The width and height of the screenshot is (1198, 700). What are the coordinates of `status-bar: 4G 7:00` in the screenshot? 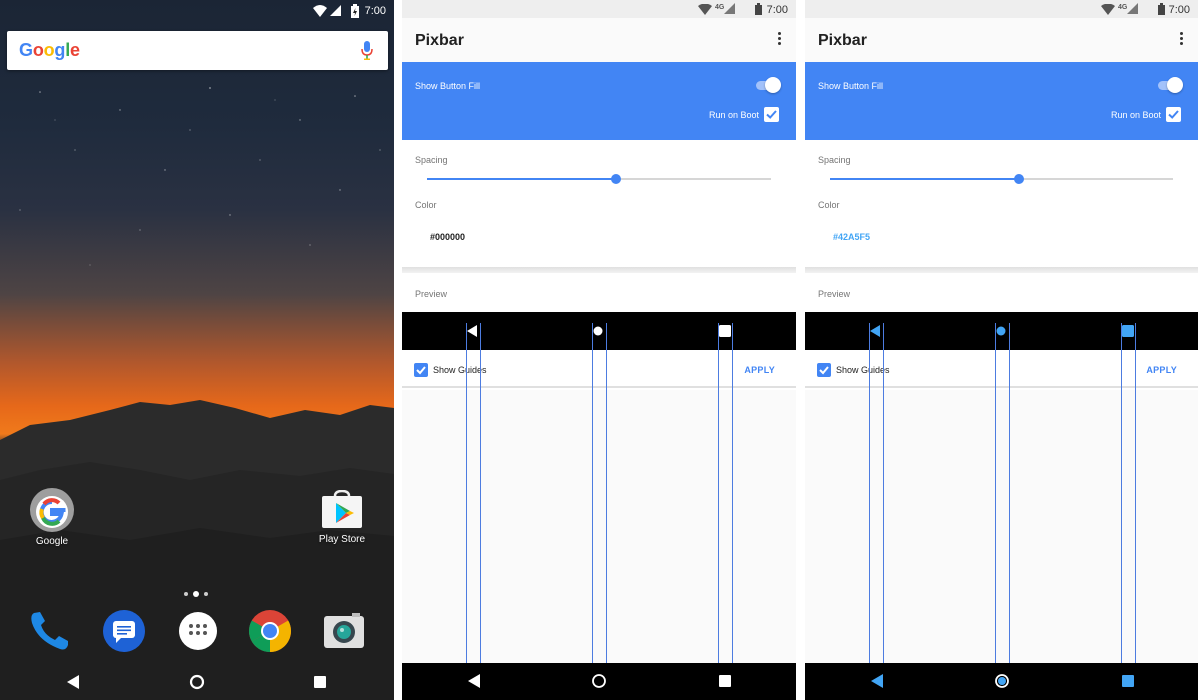 It's located at (599, 9).